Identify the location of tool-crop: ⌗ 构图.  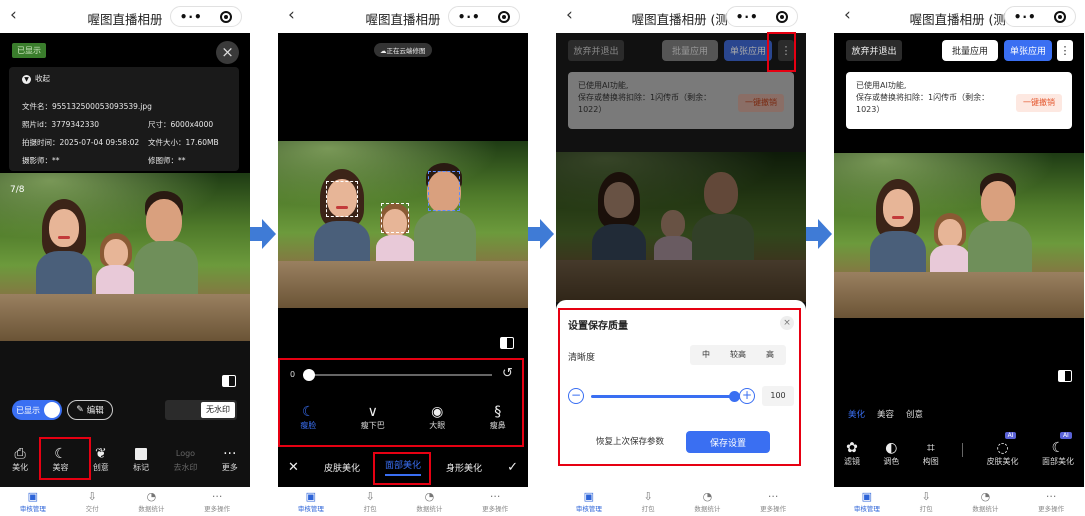
(931, 453).